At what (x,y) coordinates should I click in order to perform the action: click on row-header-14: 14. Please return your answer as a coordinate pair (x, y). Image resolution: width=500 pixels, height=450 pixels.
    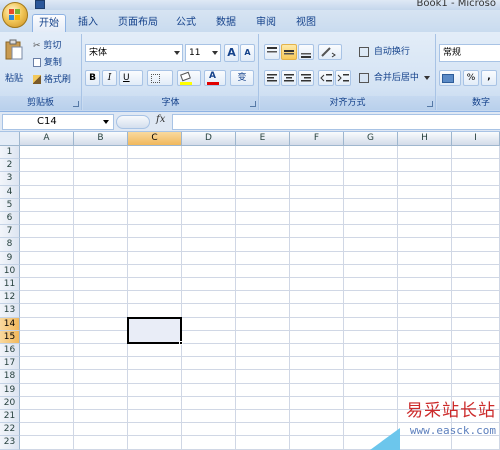
    Looking at the image, I should click on (10, 324).